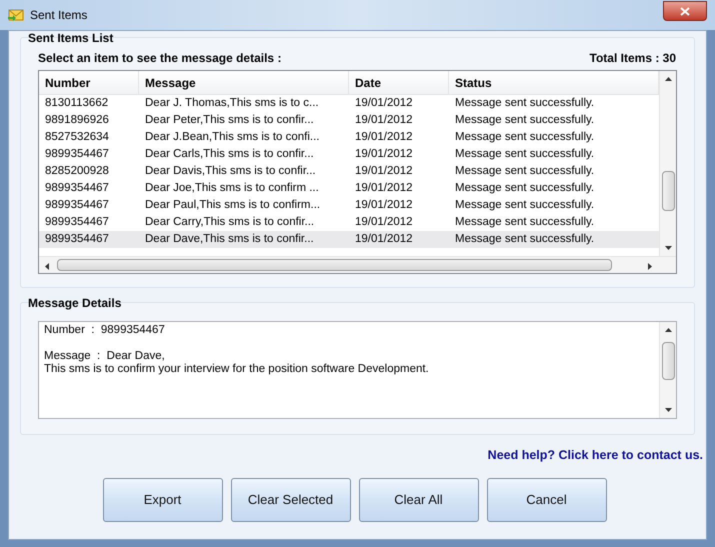  I want to click on column-header: Date, so click(399, 82).